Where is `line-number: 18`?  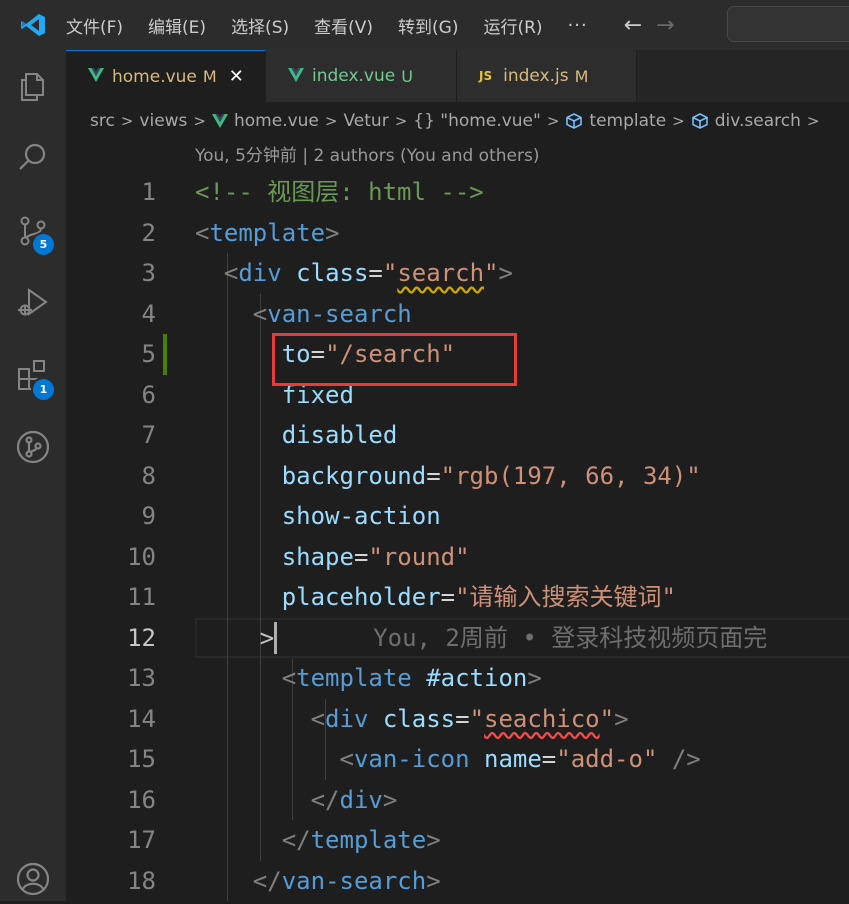 line-number: 18 is located at coordinates (141, 880).